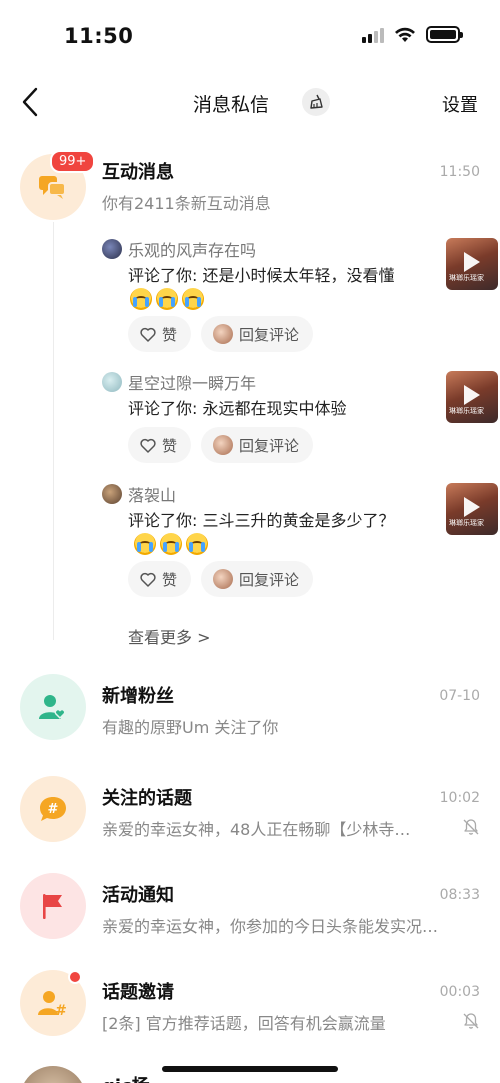 The height and width of the screenshot is (1083, 500). Describe the element at coordinates (138, 895) in the screenshot. I see `activity-title: 活动通知` at that location.